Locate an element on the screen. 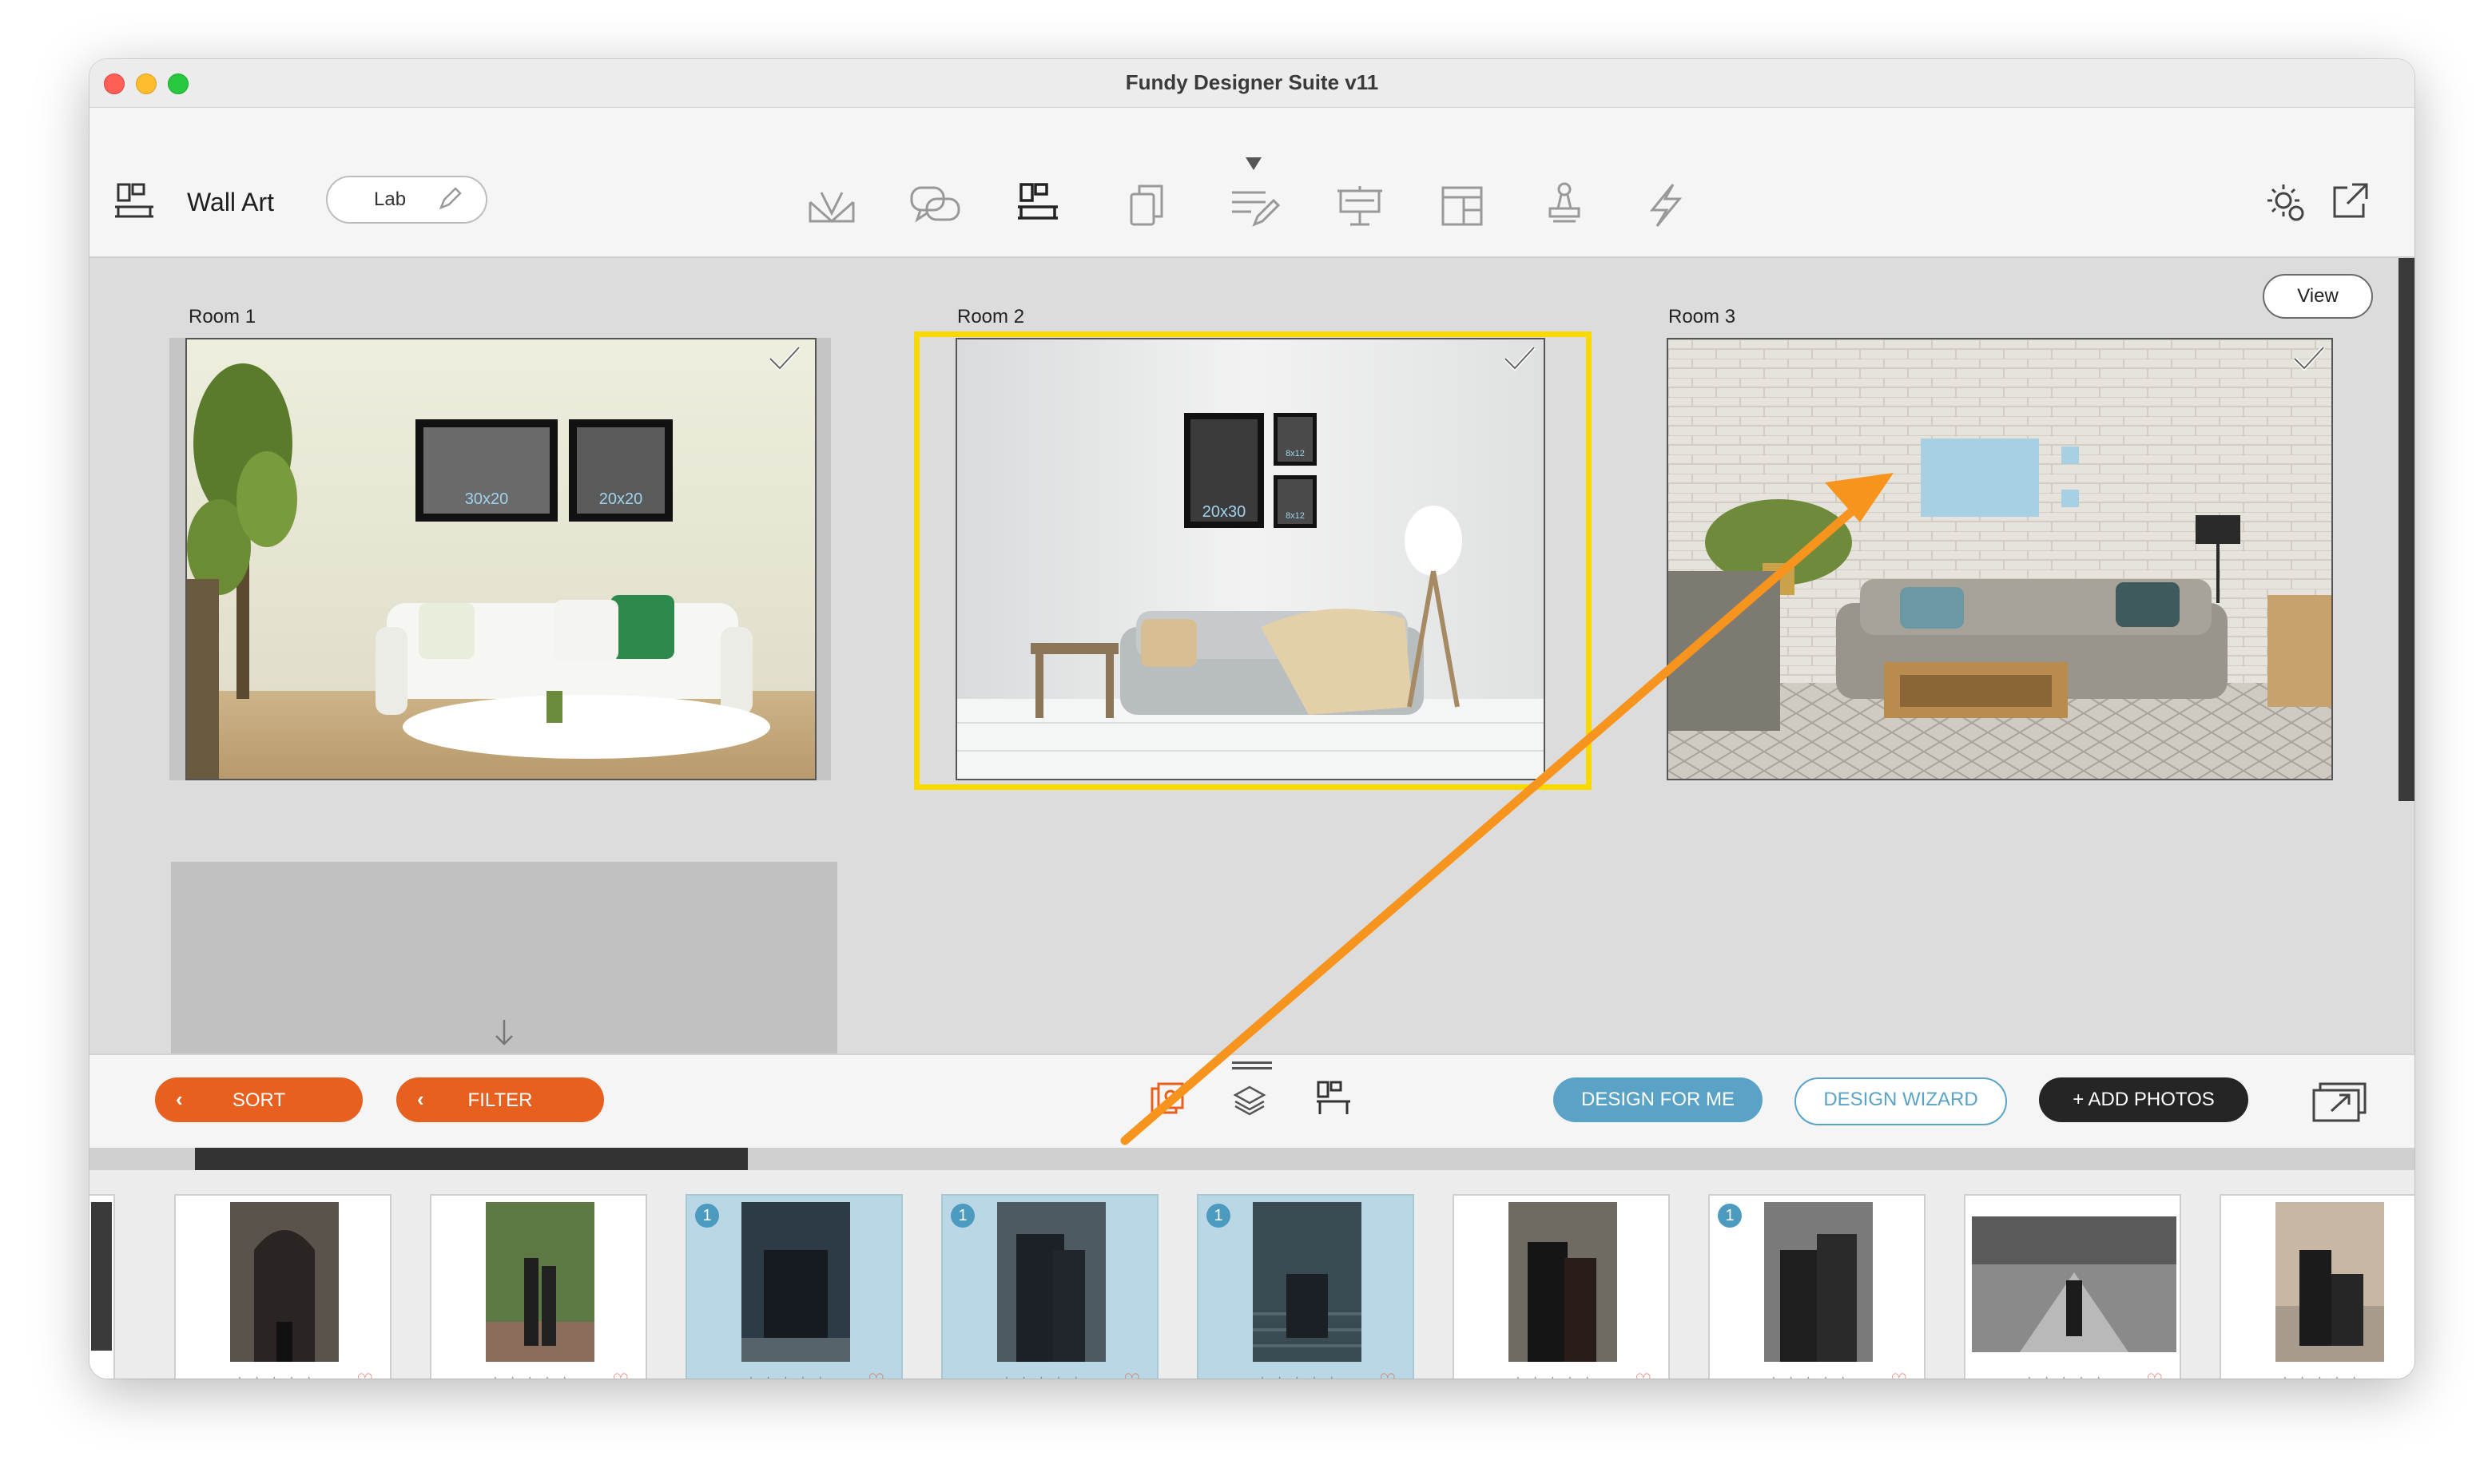 This screenshot has height=1484, width=2480. photo-card: 1 ☆☆☆☆☆ ♡ is located at coordinates (1817, 1286).